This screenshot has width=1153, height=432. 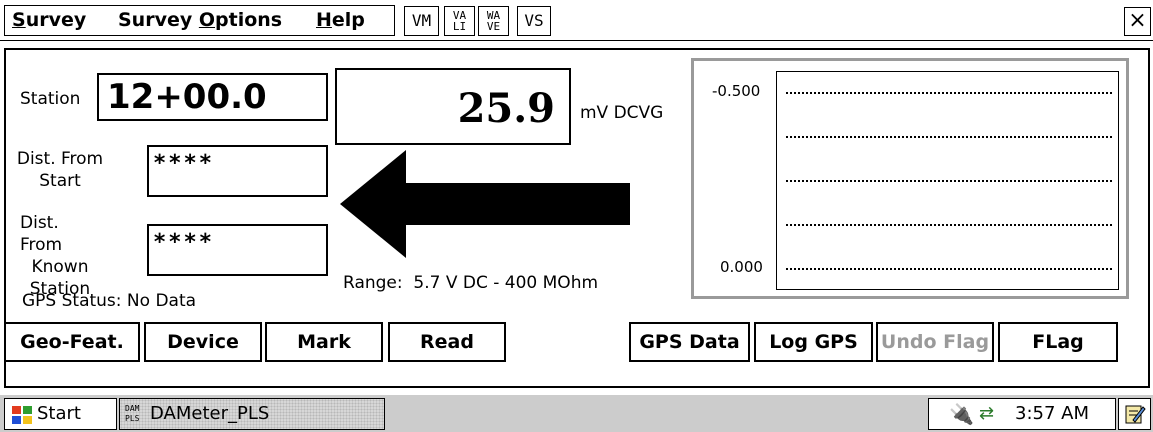 What do you see at coordinates (736, 91) in the screenshot?
I see `graph-y-top-label: -0.500` at bounding box center [736, 91].